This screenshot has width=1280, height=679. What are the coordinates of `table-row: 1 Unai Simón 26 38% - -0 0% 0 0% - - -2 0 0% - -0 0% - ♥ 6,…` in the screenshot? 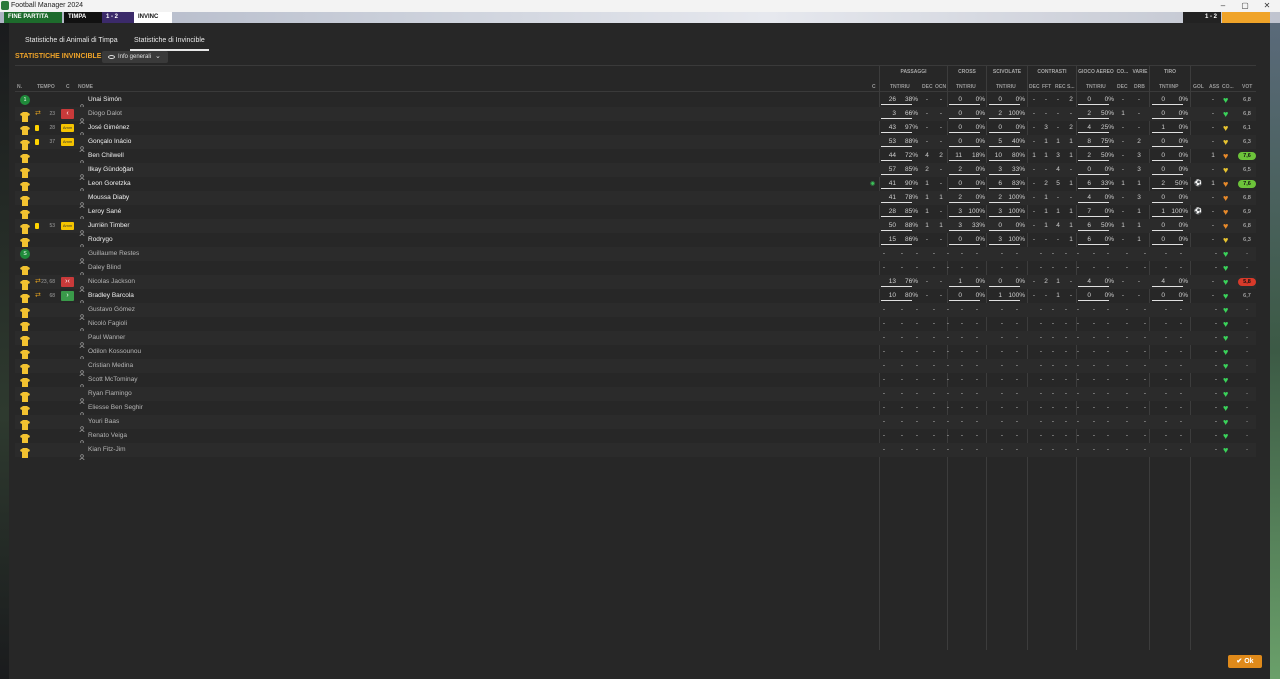 It's located at (635, 102).